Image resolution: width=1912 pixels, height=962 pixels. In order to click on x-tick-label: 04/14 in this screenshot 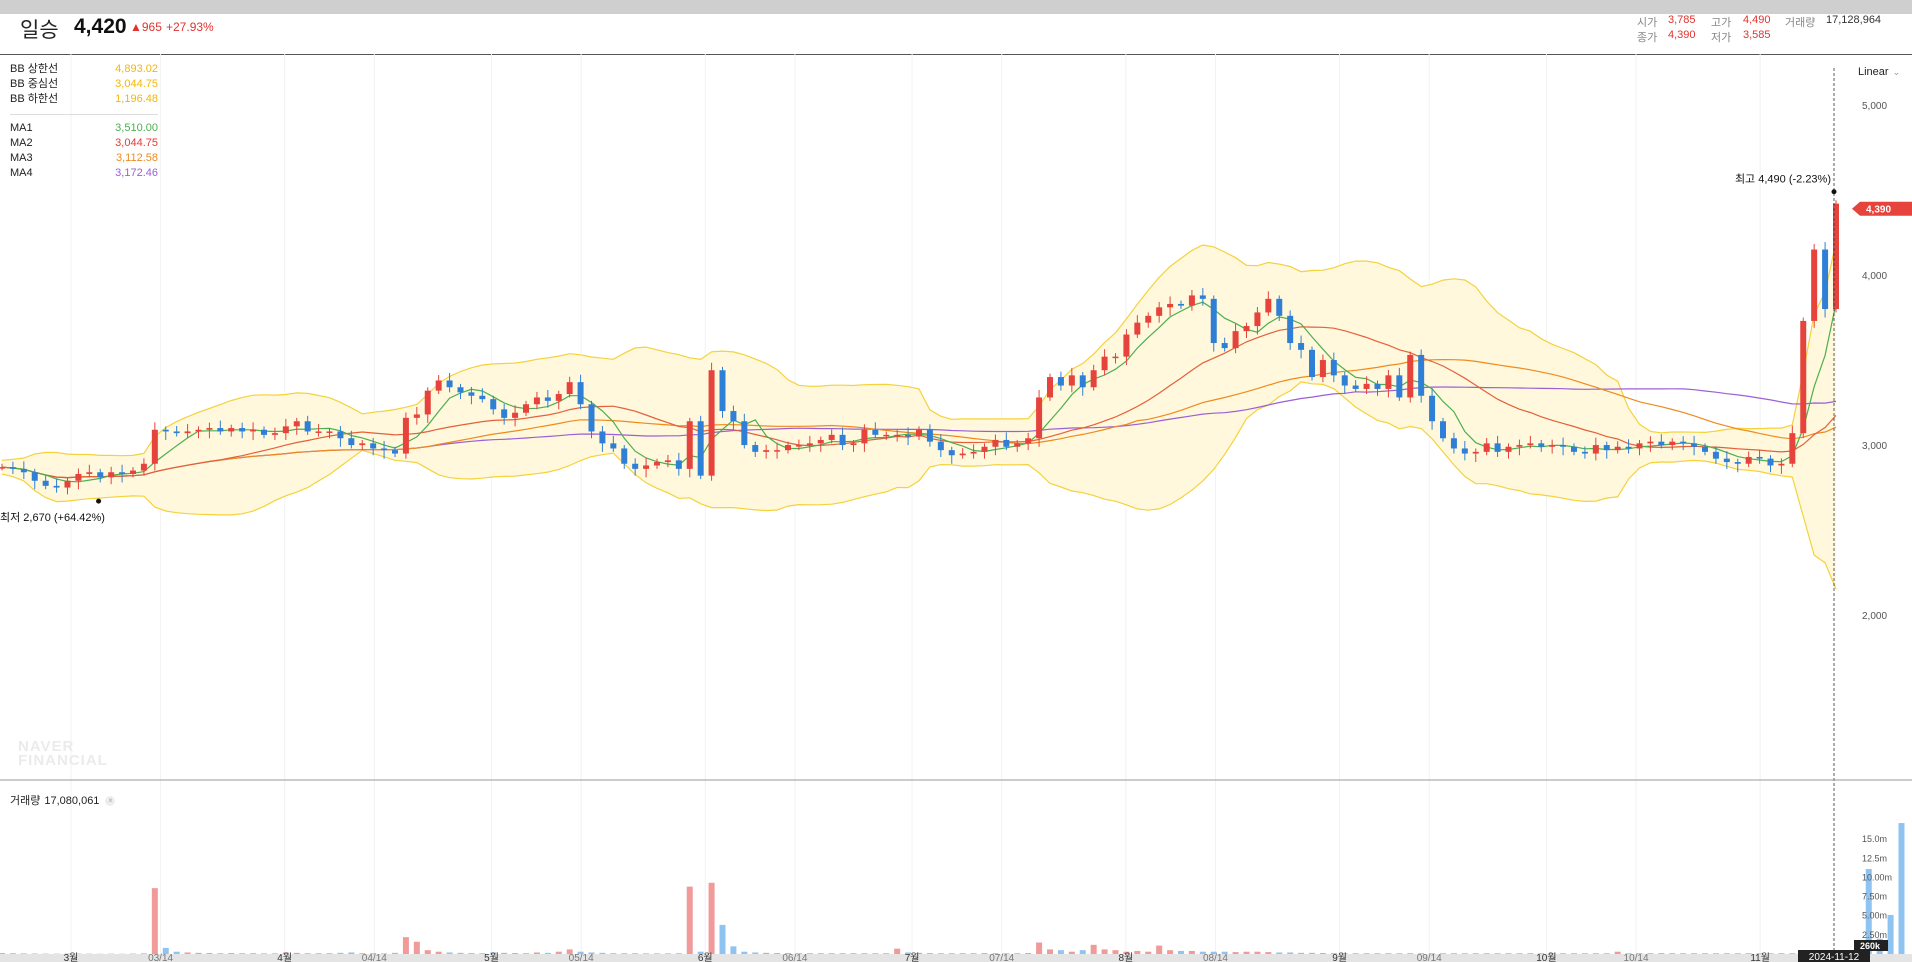, I will do `click(374, 957)`.